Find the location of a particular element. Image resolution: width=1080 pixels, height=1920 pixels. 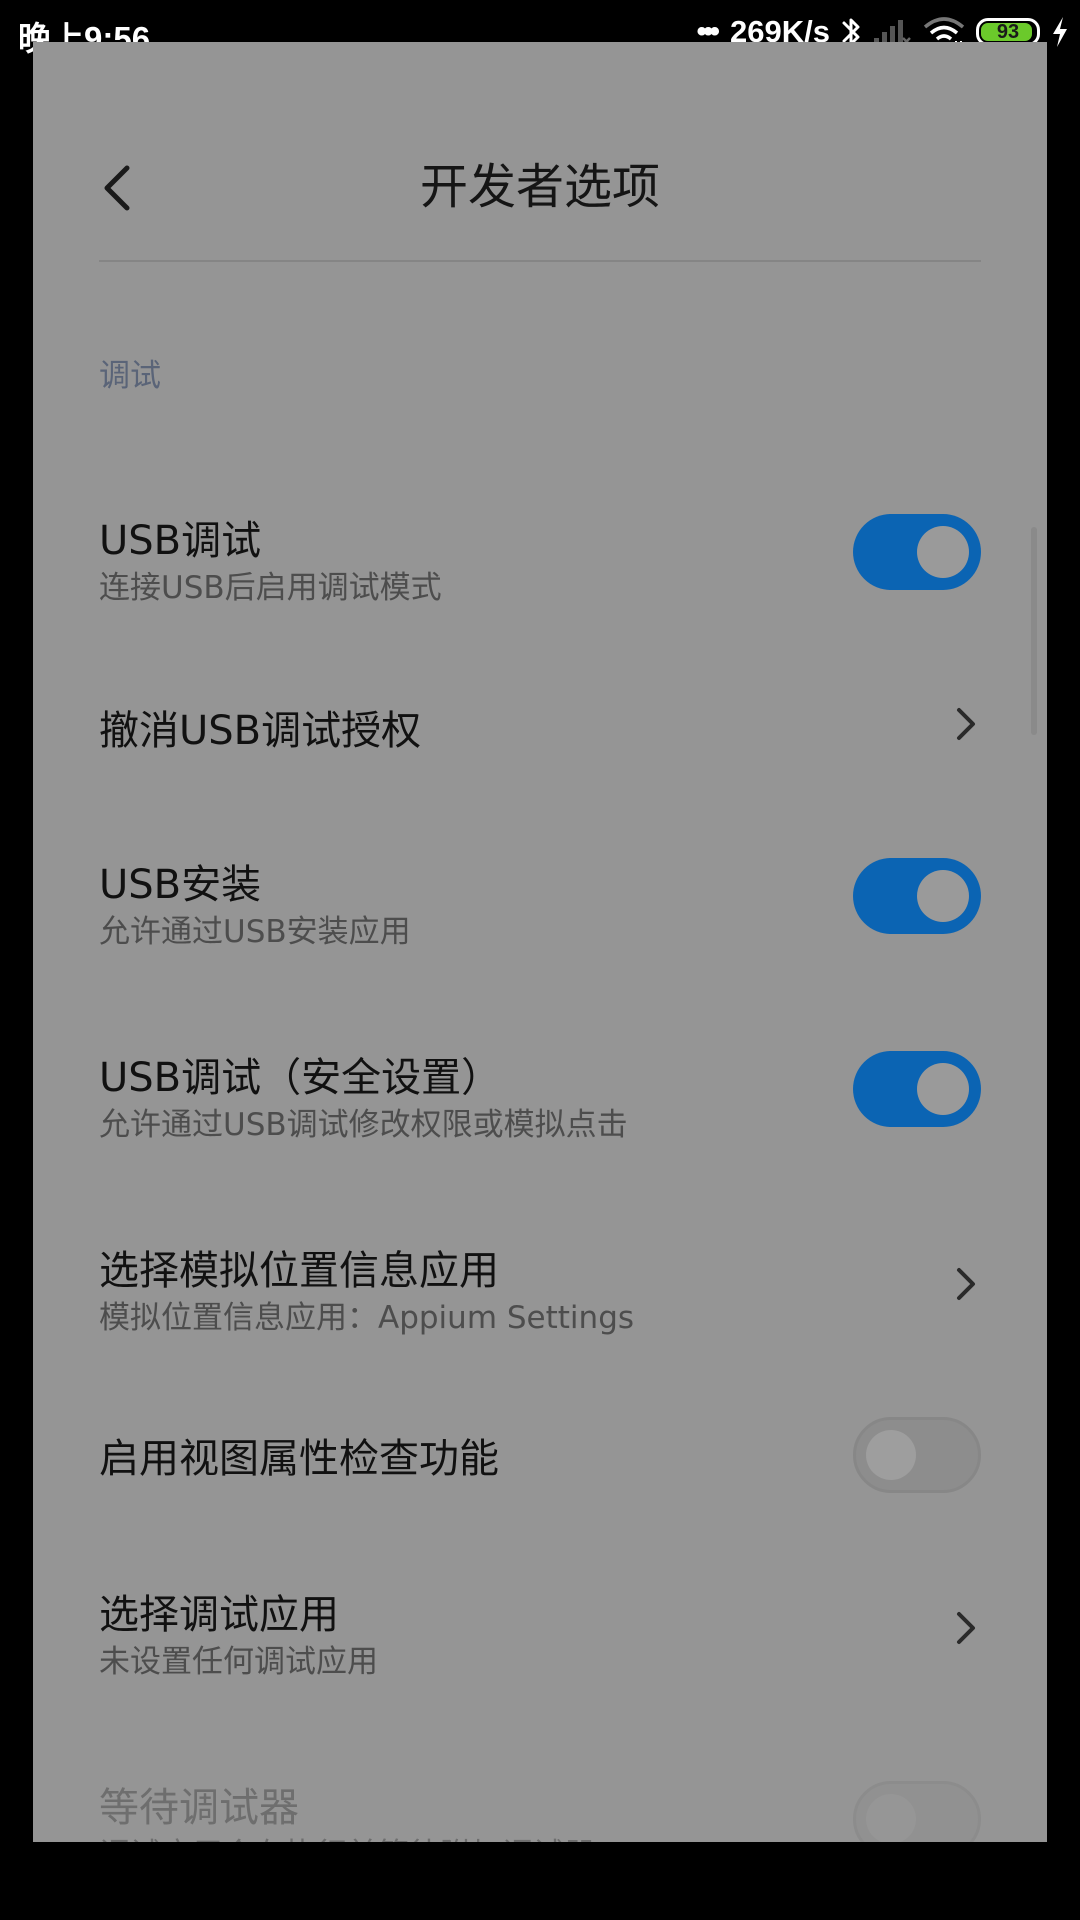

setting-title: USB调试 is located at coordinates (180, 541).